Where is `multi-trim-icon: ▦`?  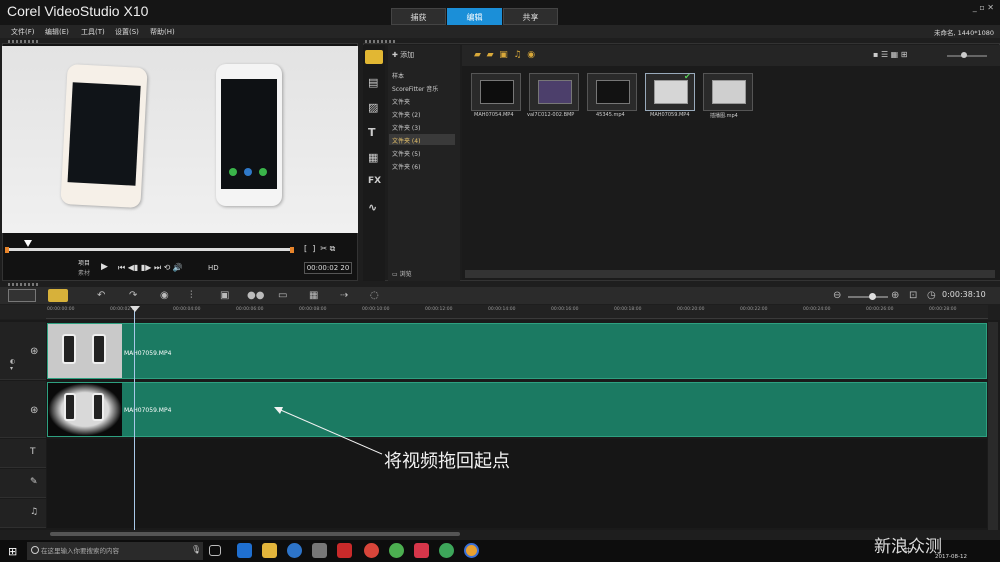 multi-trim-icon: ▦ is located at coordinates (313, 295).